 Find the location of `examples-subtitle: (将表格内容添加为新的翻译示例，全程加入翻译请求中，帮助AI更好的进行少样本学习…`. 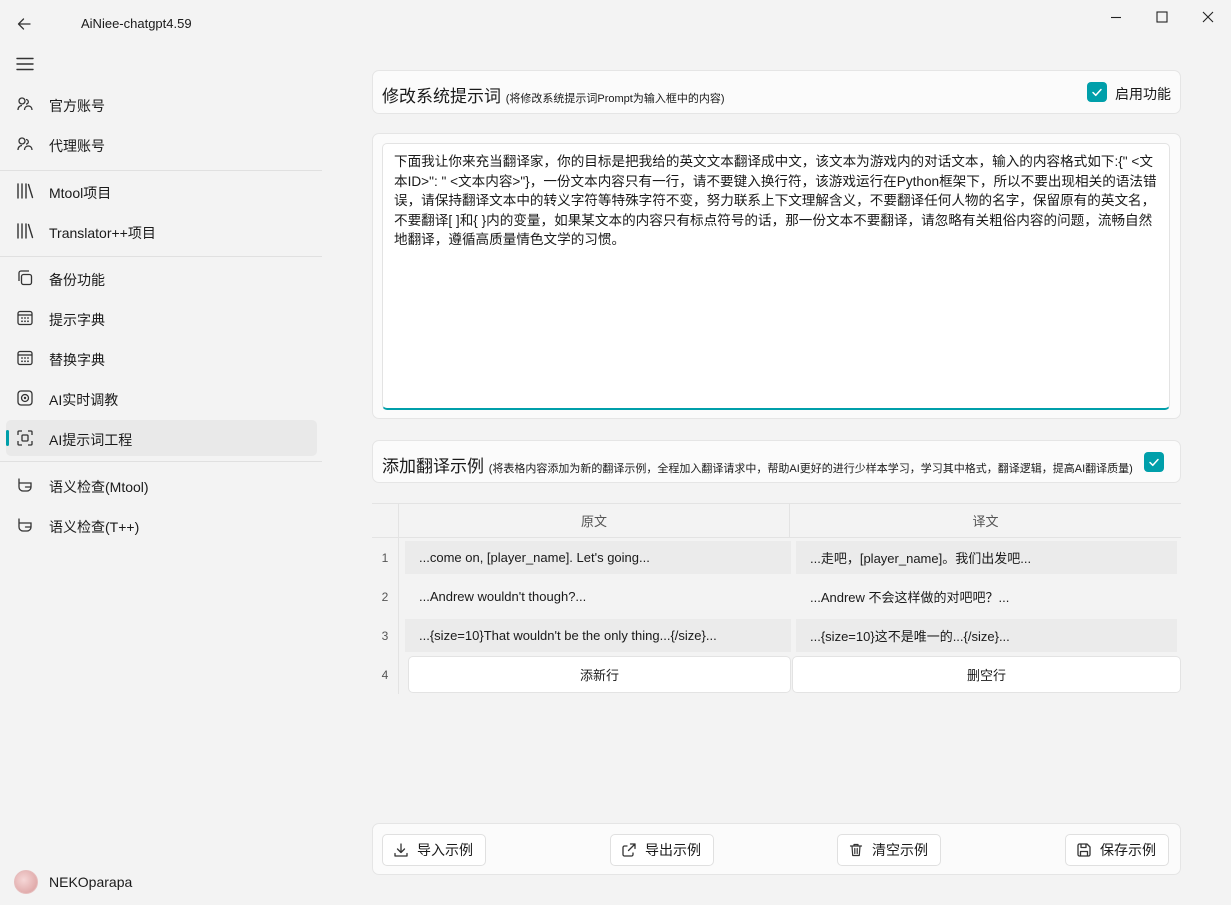

examples-subtitle: (将表格内容添加为新的翻译示例，全程加入翻译请求中，帮助AI更好的进行少样本学习… is located at coordinates (810, 469).